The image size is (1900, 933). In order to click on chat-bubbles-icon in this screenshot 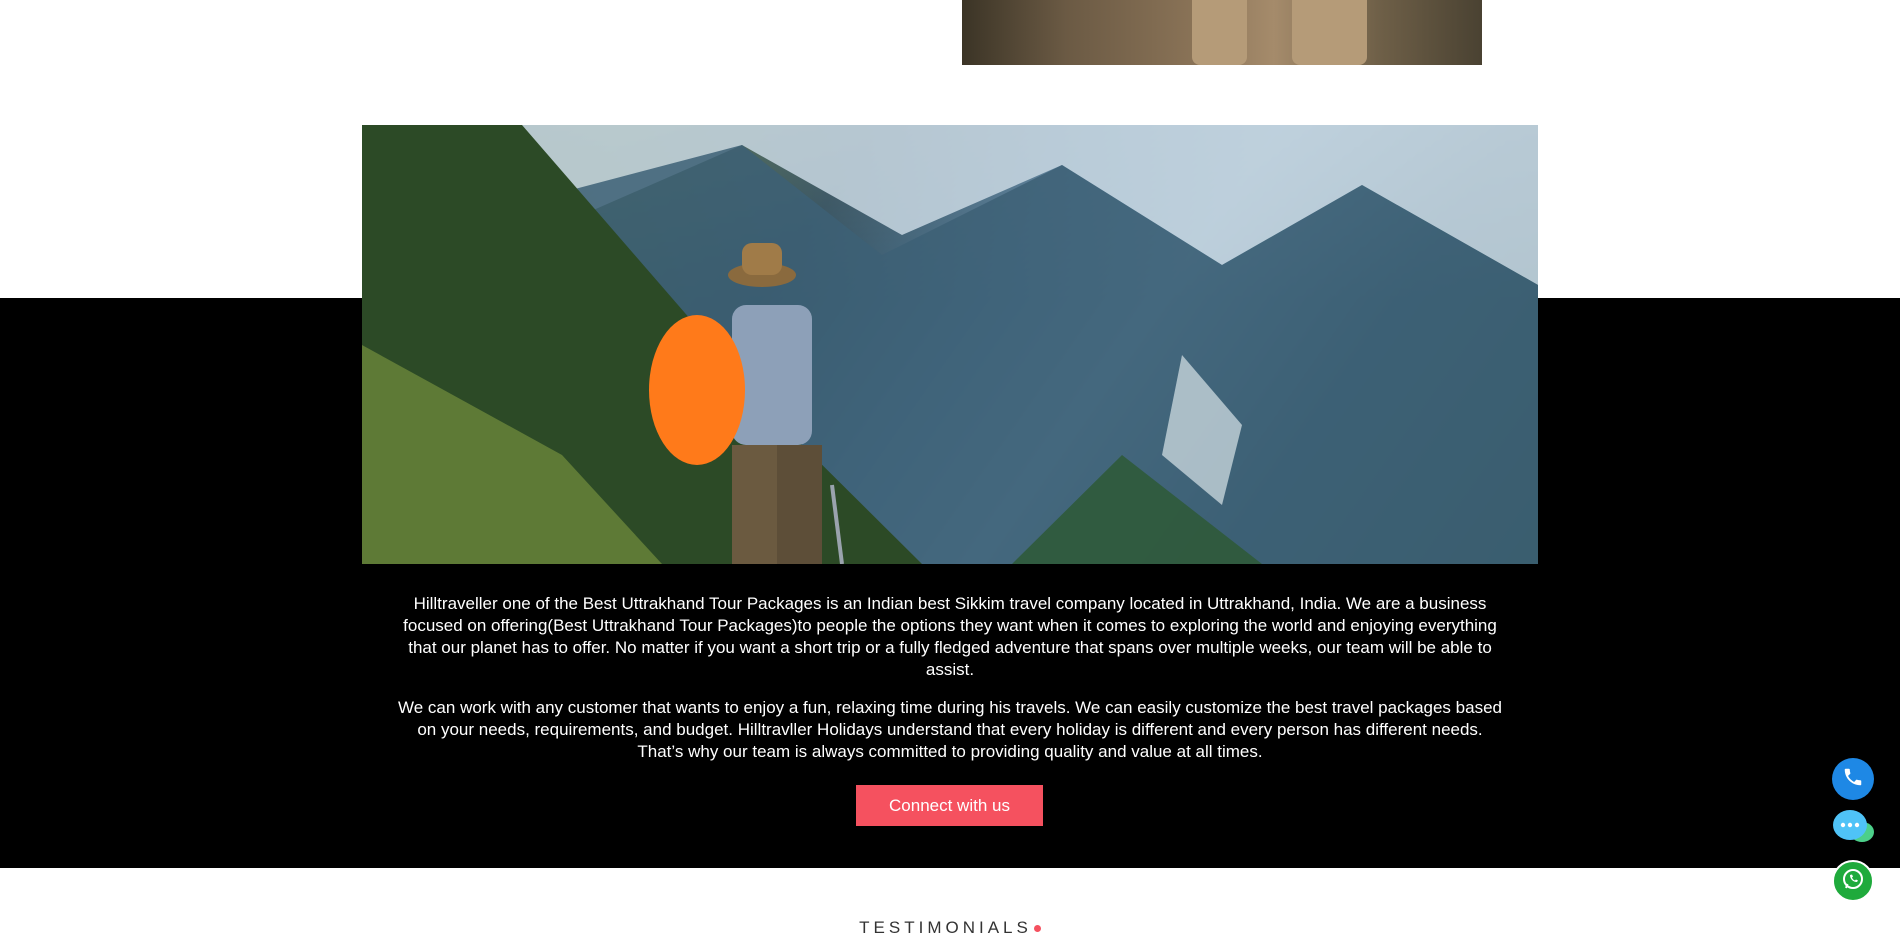, I will do `click(1853, 829)`.